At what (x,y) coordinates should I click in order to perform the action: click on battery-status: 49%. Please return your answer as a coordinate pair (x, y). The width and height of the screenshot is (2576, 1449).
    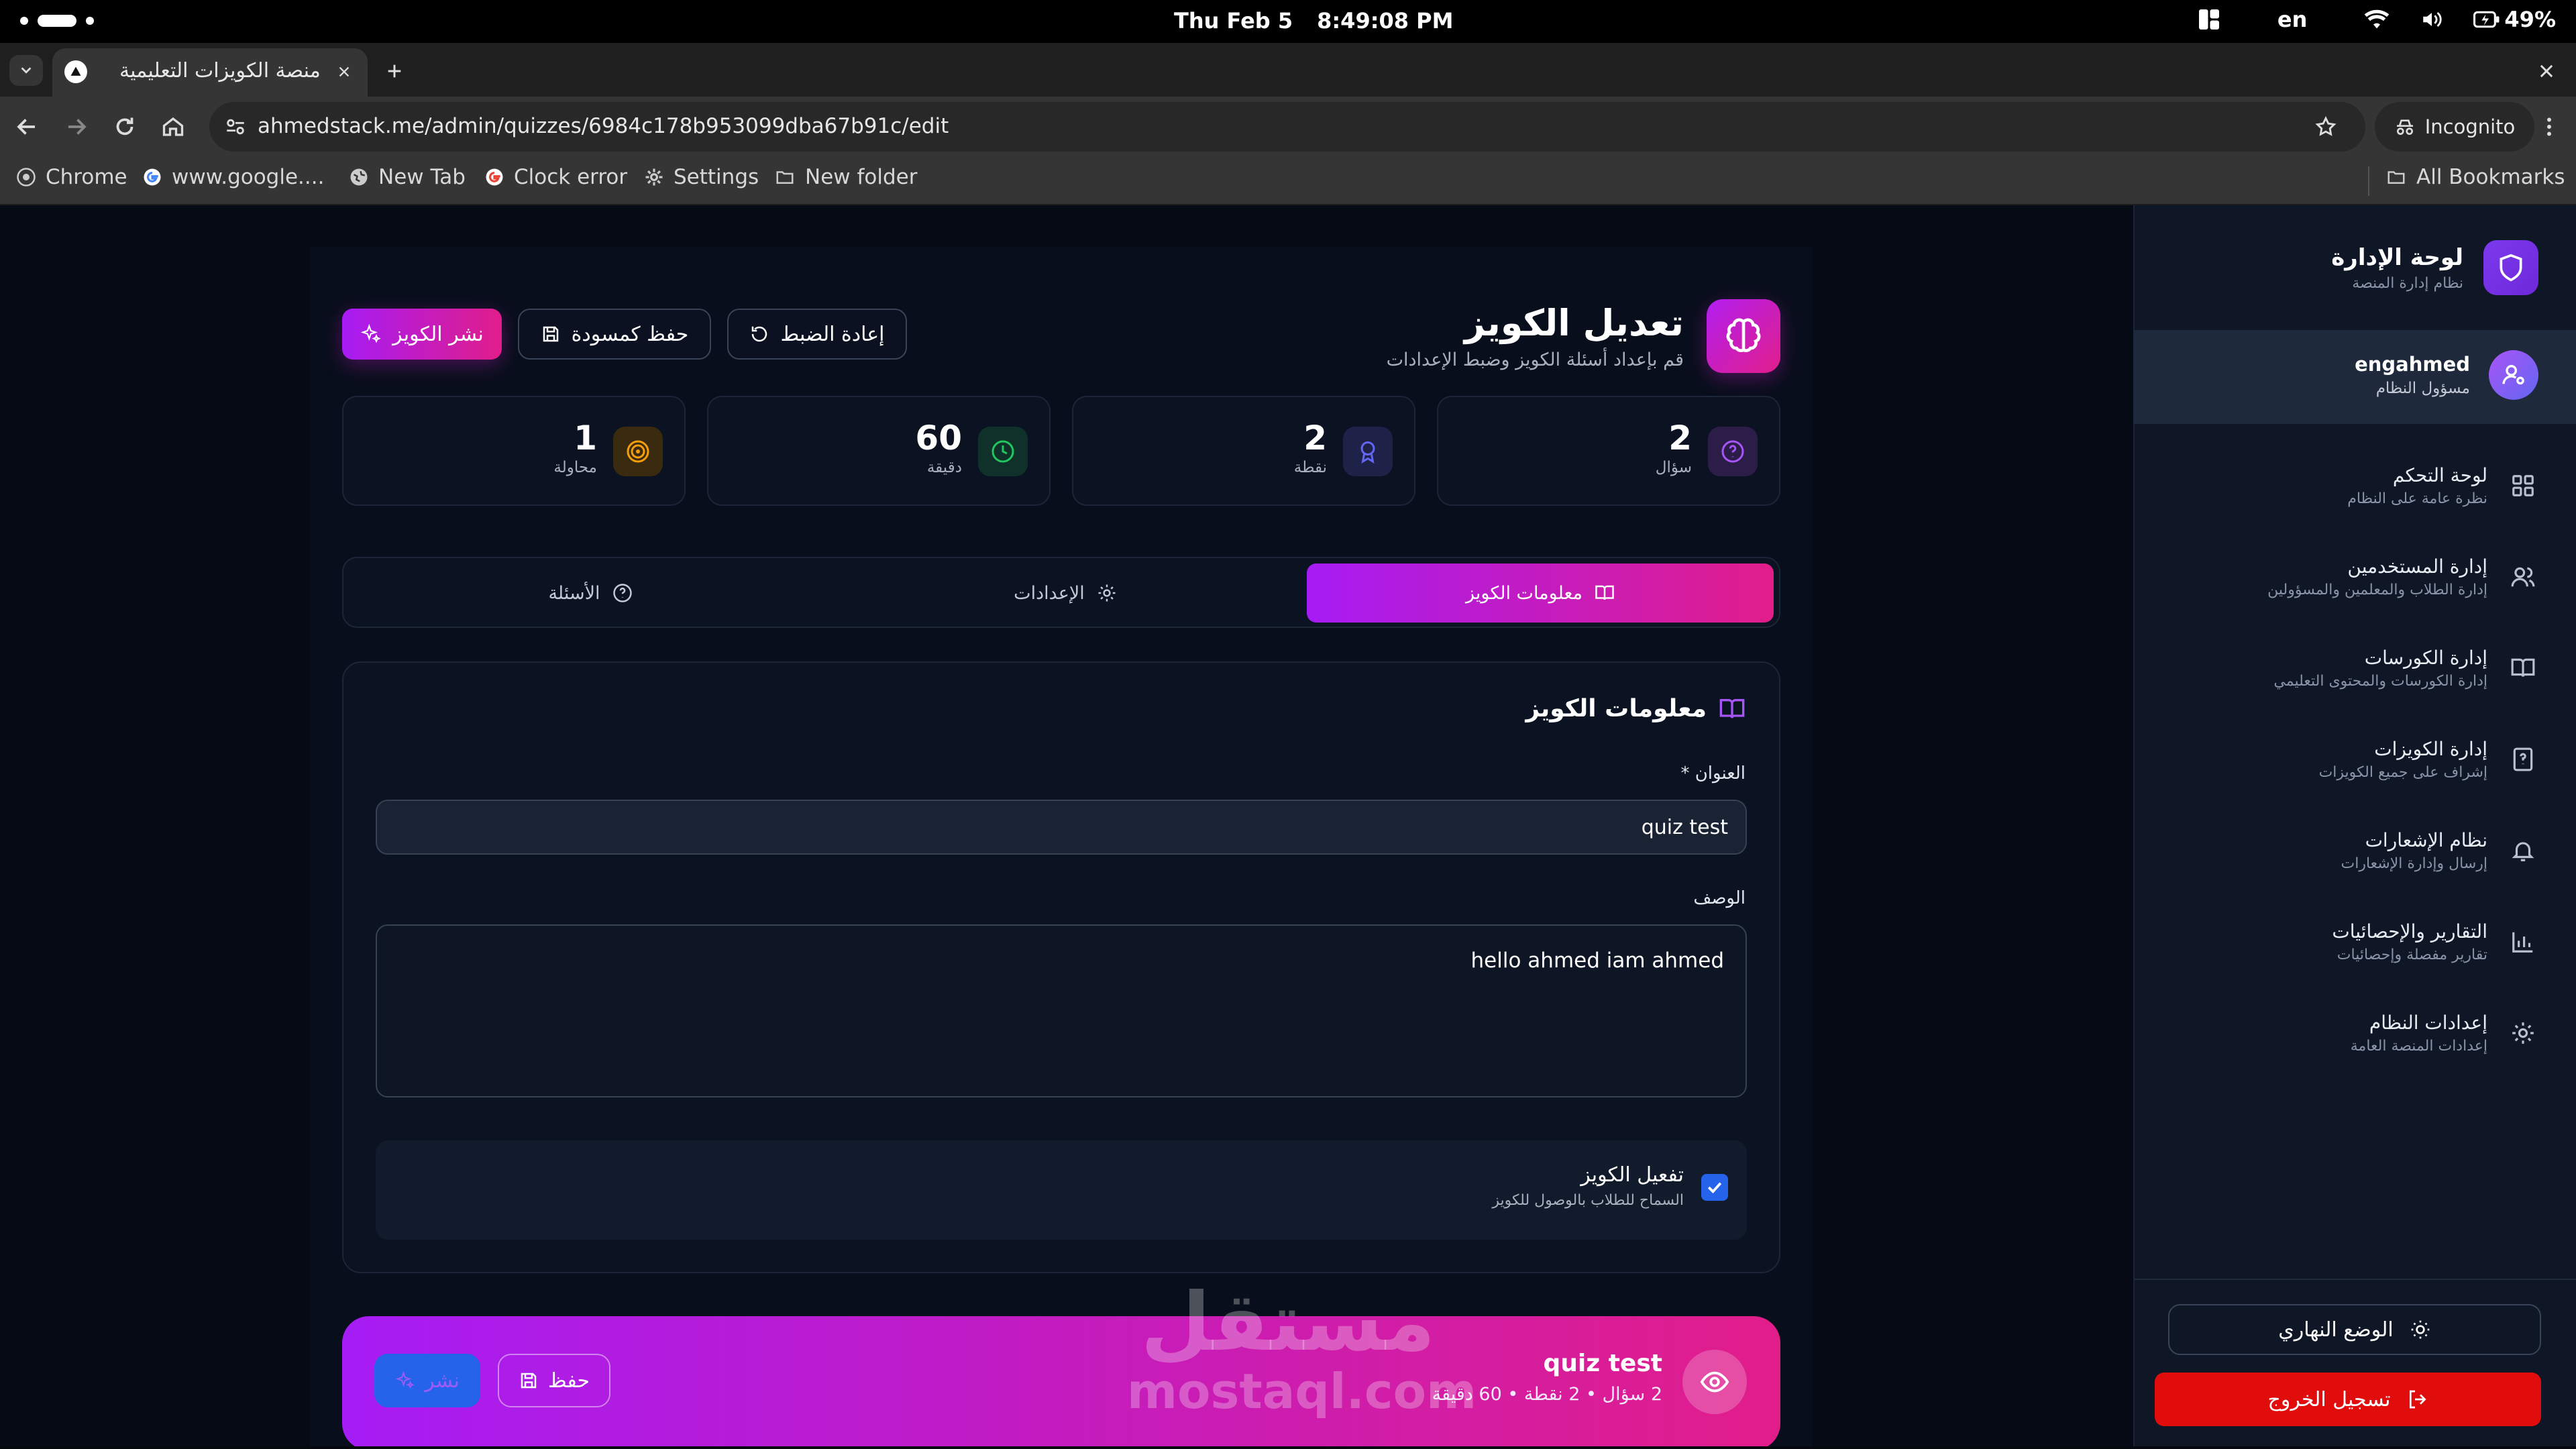
    Looking at the image, I should click on (2514, 19).